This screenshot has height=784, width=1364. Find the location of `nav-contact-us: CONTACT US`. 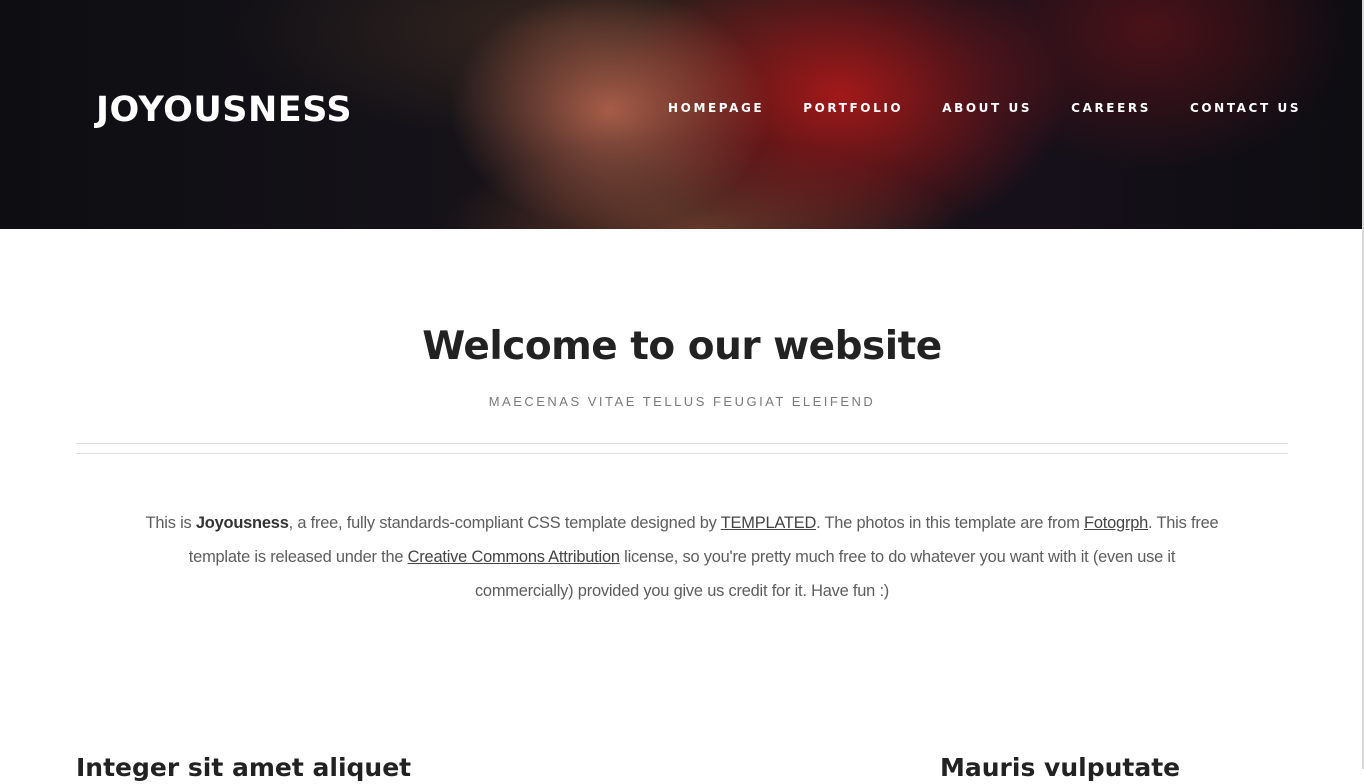

nav-contact-us: CONTACT US is located at coordinates (1245, 108).